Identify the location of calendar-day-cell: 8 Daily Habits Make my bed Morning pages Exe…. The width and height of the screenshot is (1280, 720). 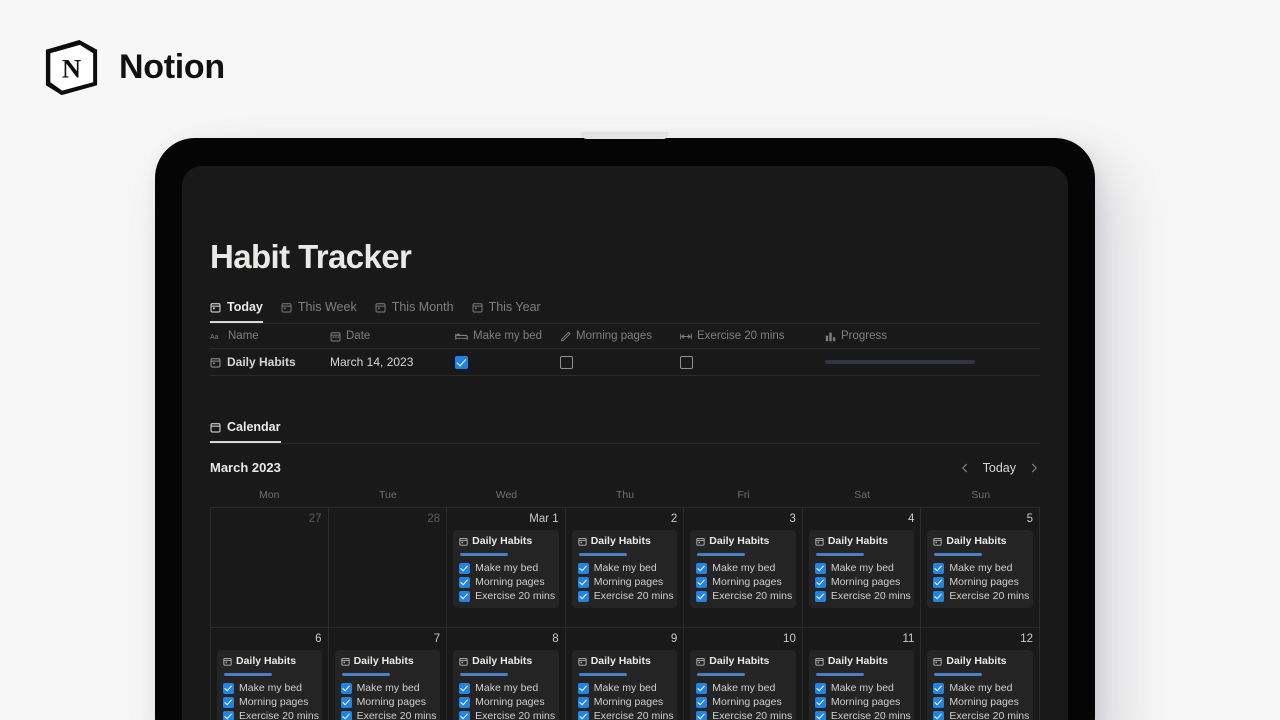
(506, 674).